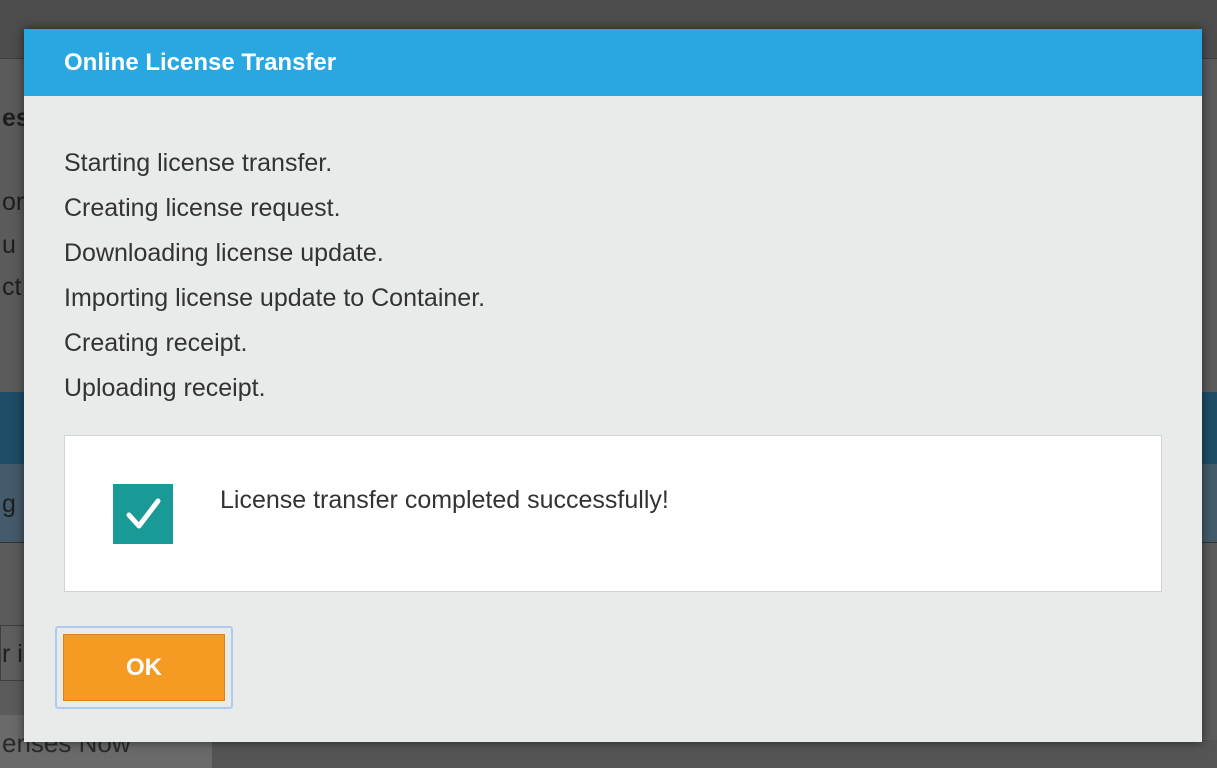  I want to click on log-line: Creating license request., so click(202, 208).